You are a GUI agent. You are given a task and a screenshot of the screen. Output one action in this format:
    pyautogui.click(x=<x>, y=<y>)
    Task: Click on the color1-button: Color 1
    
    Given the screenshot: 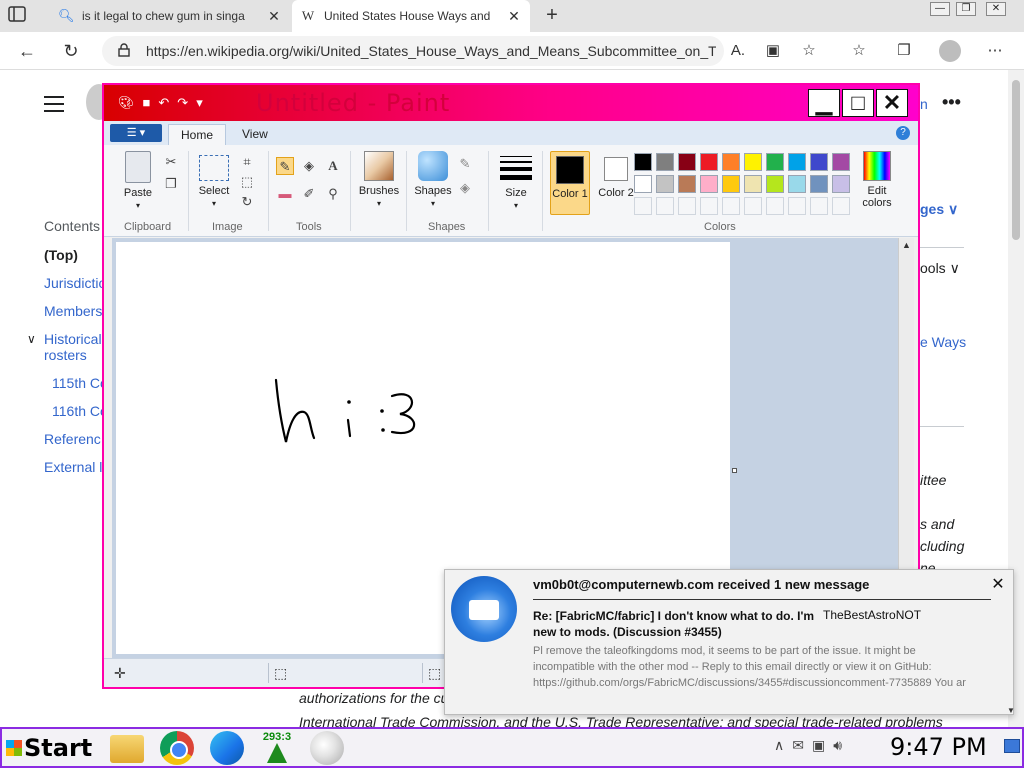 What is the action you would take?
    pyautogui.click(x=570, y=183)
    